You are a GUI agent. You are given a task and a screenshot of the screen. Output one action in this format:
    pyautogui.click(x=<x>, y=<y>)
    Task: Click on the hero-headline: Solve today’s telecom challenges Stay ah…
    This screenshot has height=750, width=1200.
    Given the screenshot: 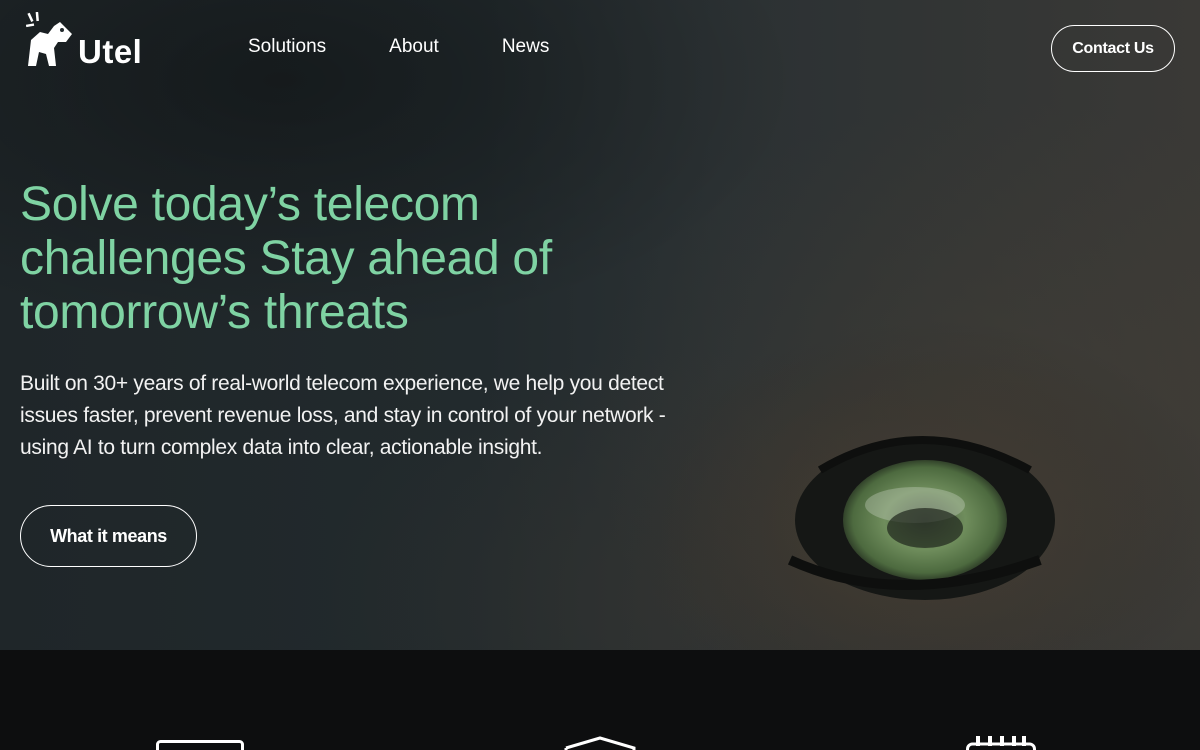 What is the action you would take?
    pyautogui.click(x=286, y=258)
    